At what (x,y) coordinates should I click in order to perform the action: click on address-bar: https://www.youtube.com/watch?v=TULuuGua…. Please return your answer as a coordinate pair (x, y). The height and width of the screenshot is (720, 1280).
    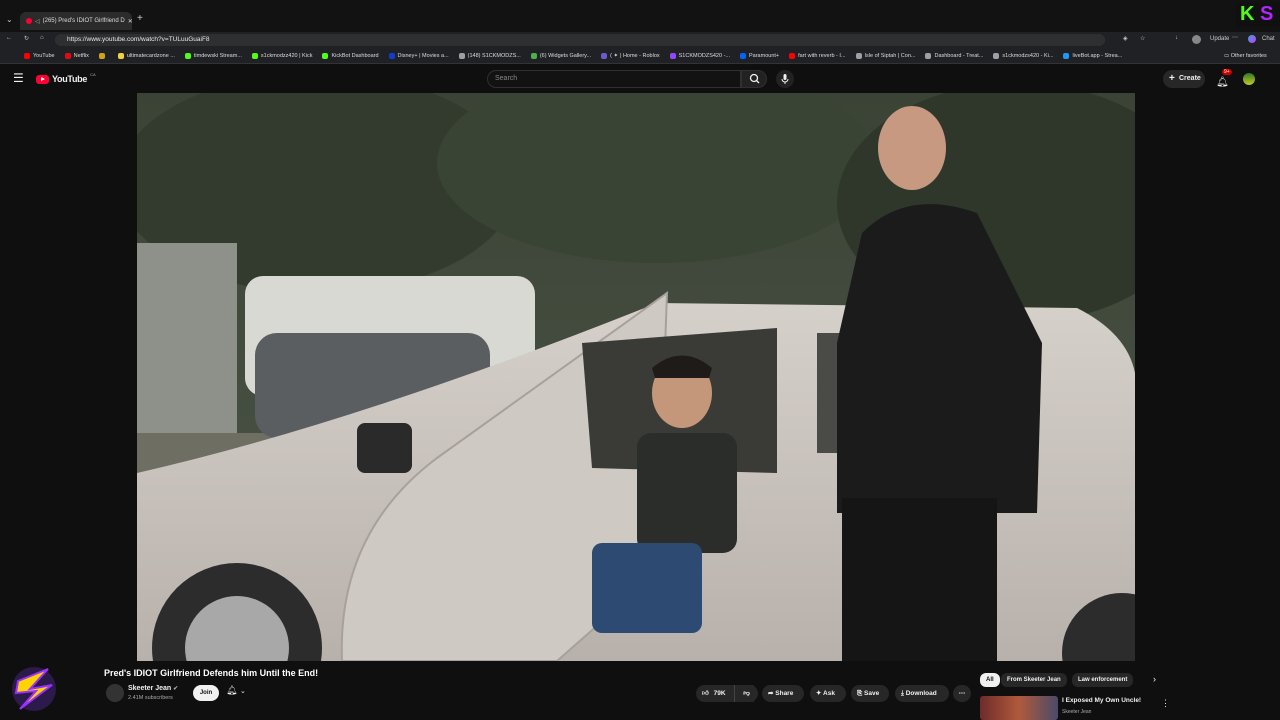
    Looking at the image, I should click on (580, 40).